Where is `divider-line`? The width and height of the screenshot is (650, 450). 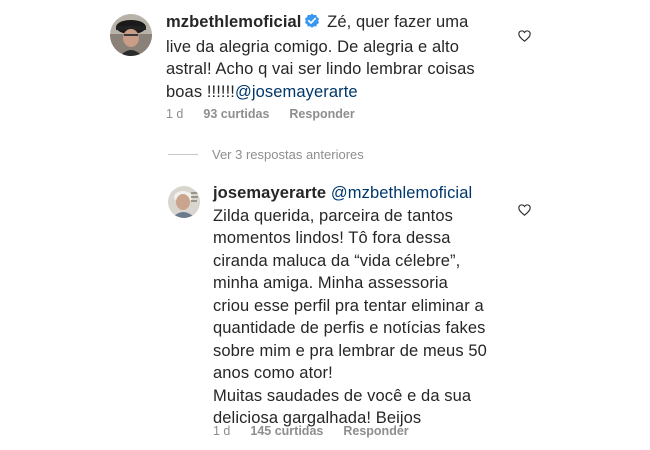
divider-line is located at coordinates (183, 154).